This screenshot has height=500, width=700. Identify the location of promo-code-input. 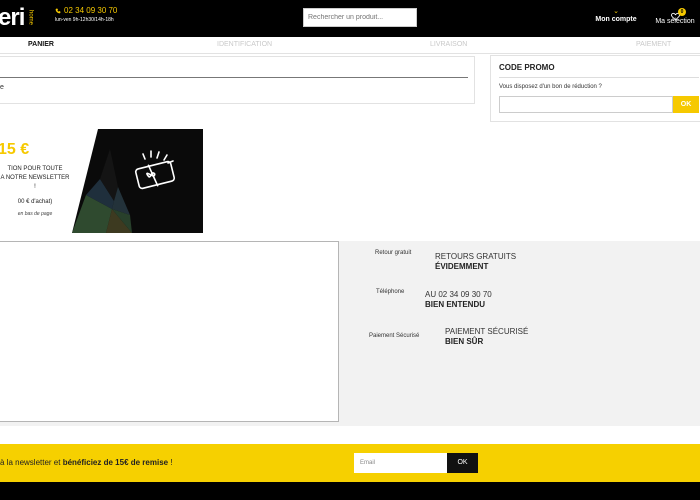
(586, 104).